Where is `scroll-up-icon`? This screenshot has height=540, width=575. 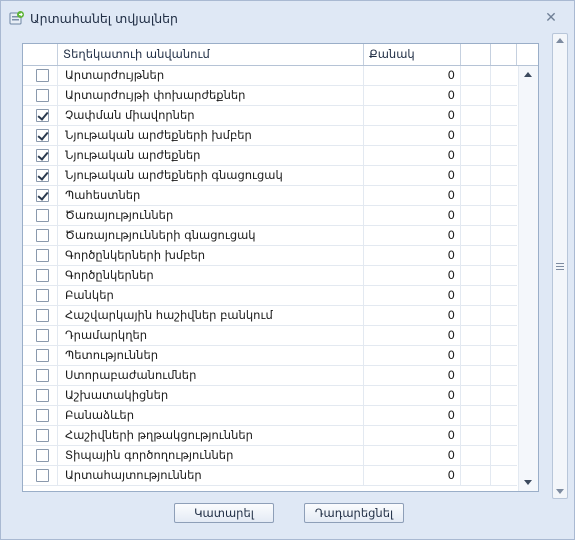 scroll-up-icon is located at coordinates (528, 74).